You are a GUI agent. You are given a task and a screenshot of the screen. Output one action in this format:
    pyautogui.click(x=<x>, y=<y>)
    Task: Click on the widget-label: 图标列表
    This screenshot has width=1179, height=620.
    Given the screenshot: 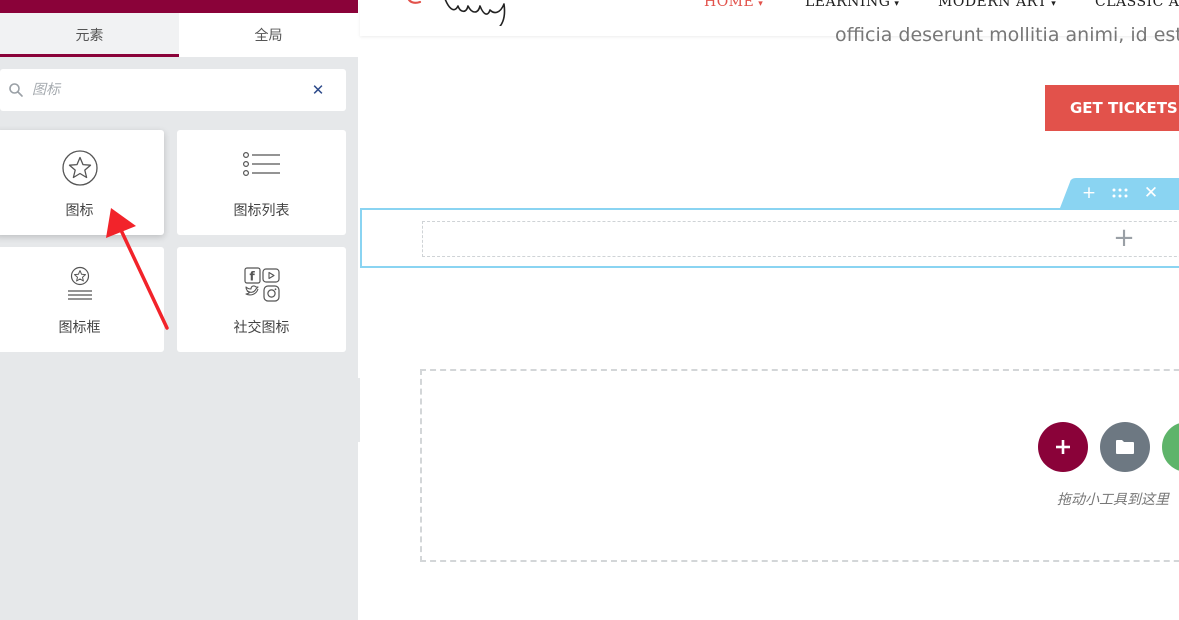 What is the action you would take?
    pyautogui.click(x=261, y=211)
    